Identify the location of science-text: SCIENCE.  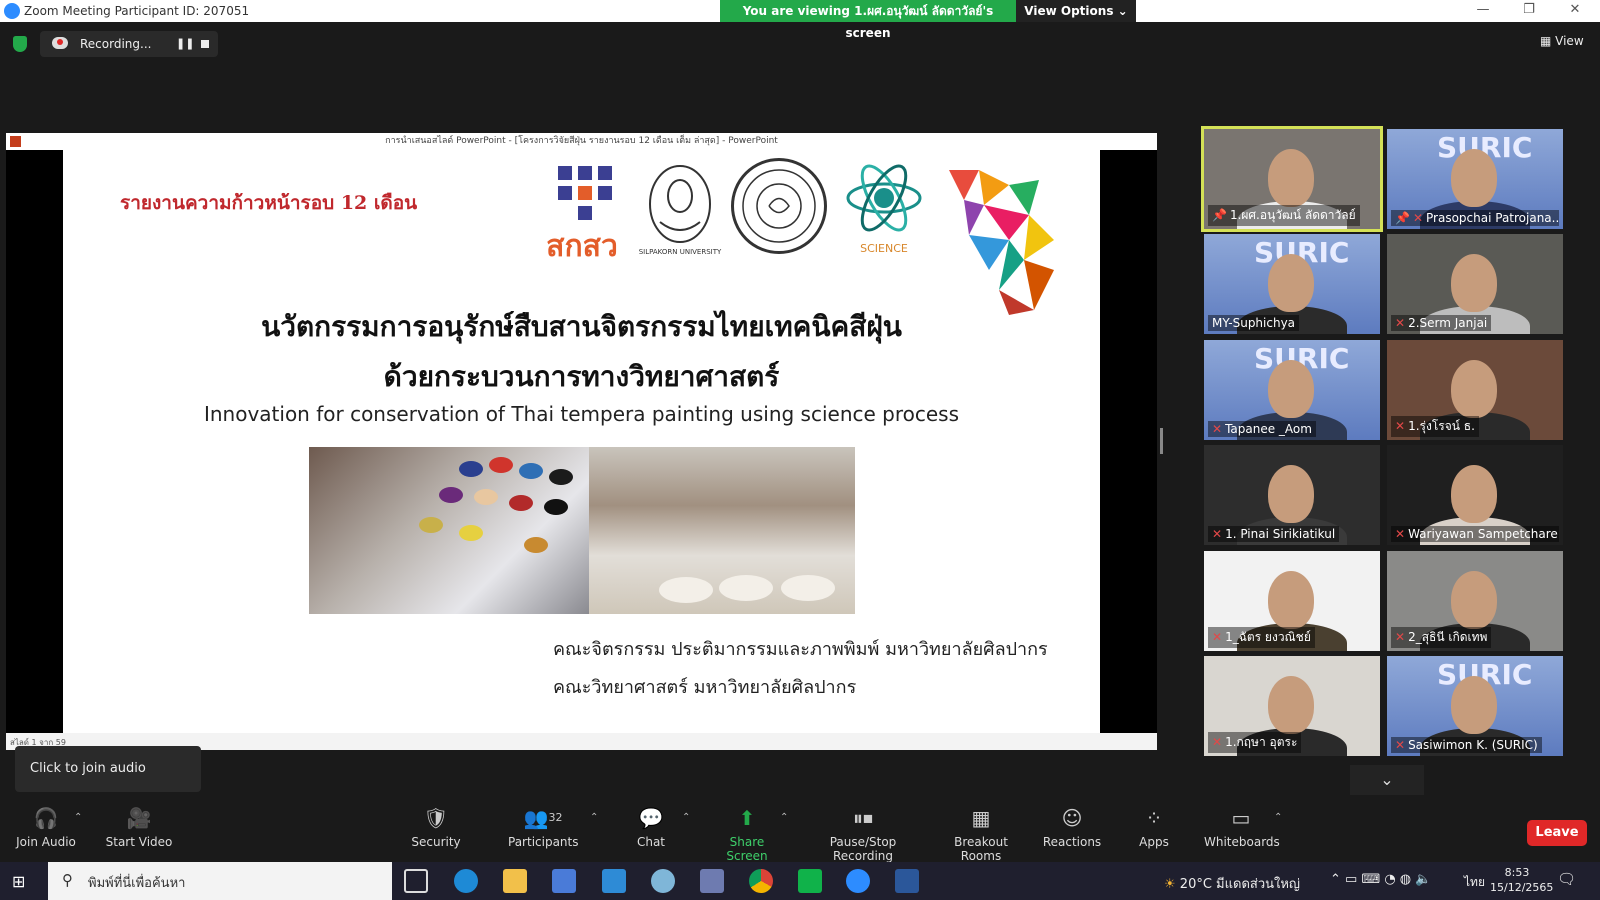
(884, 248).